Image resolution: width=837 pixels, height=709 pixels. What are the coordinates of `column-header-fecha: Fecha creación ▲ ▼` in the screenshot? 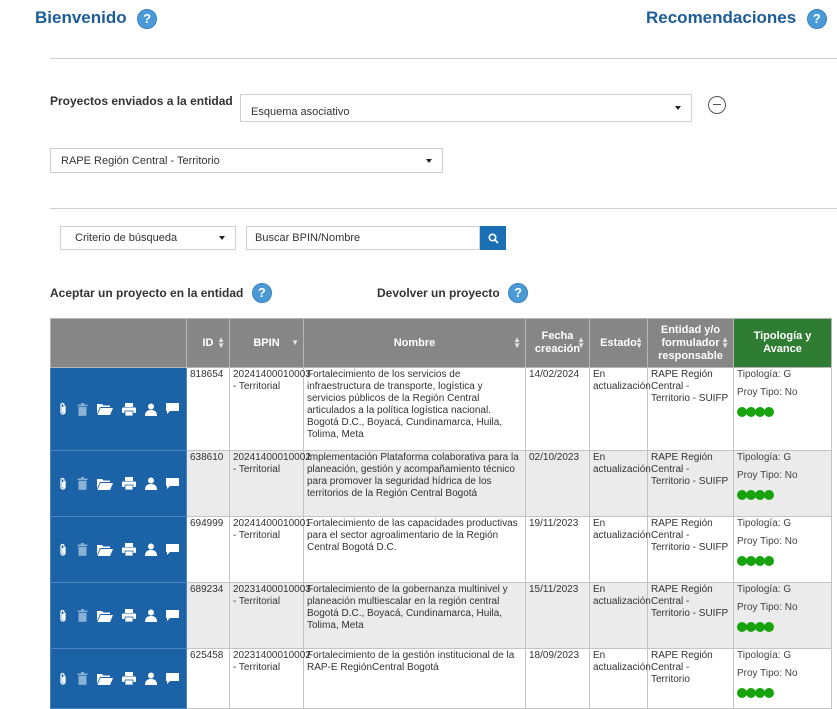 It's located at (557, 343).